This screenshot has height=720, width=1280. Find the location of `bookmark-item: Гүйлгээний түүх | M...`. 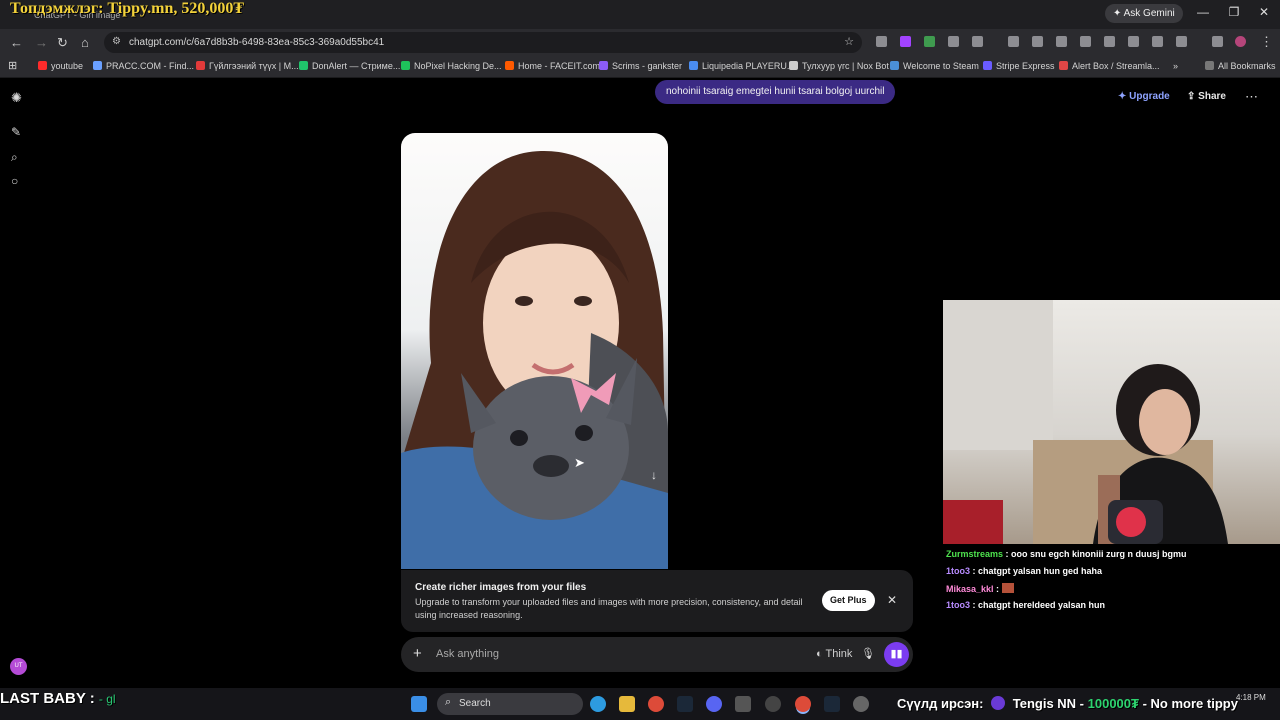

bookmark-item: Гүйлгээний түүх | M... is located at coordinates (247, 66).